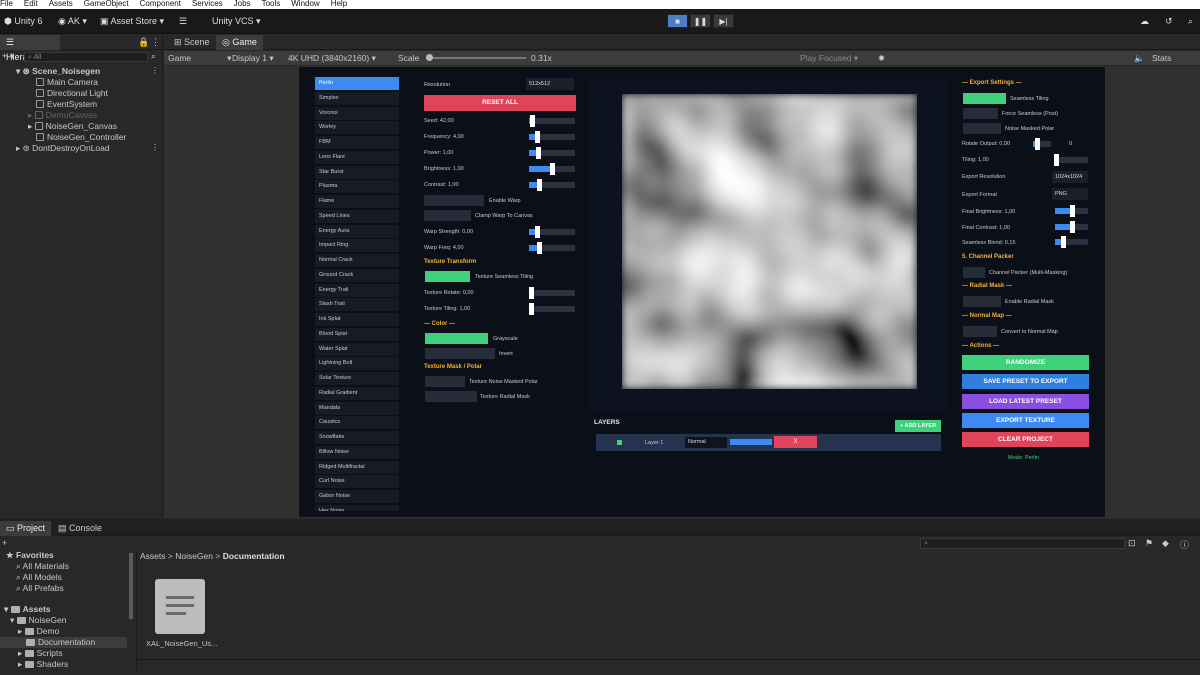  Describe the element at coordinates (357, 349) in the screenshot. I see `noise-type-item: Water Splat` at that location.